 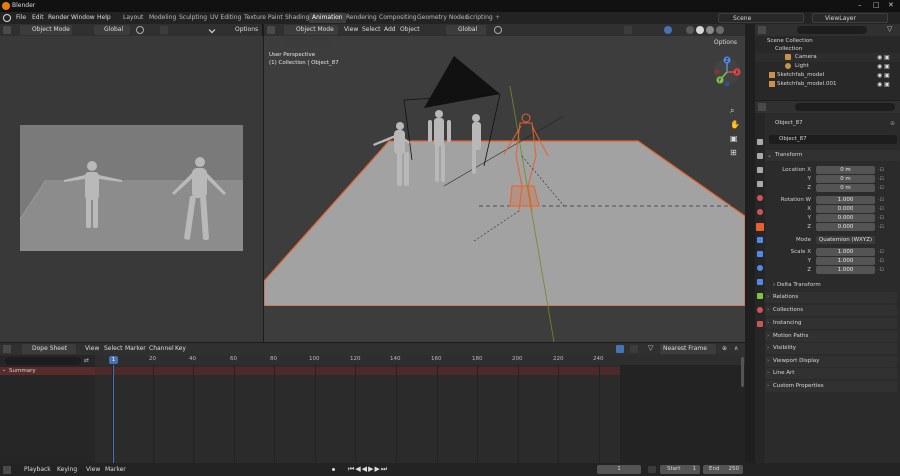 I want to click on add-workspace-button: +, so click(x=497, y=18).